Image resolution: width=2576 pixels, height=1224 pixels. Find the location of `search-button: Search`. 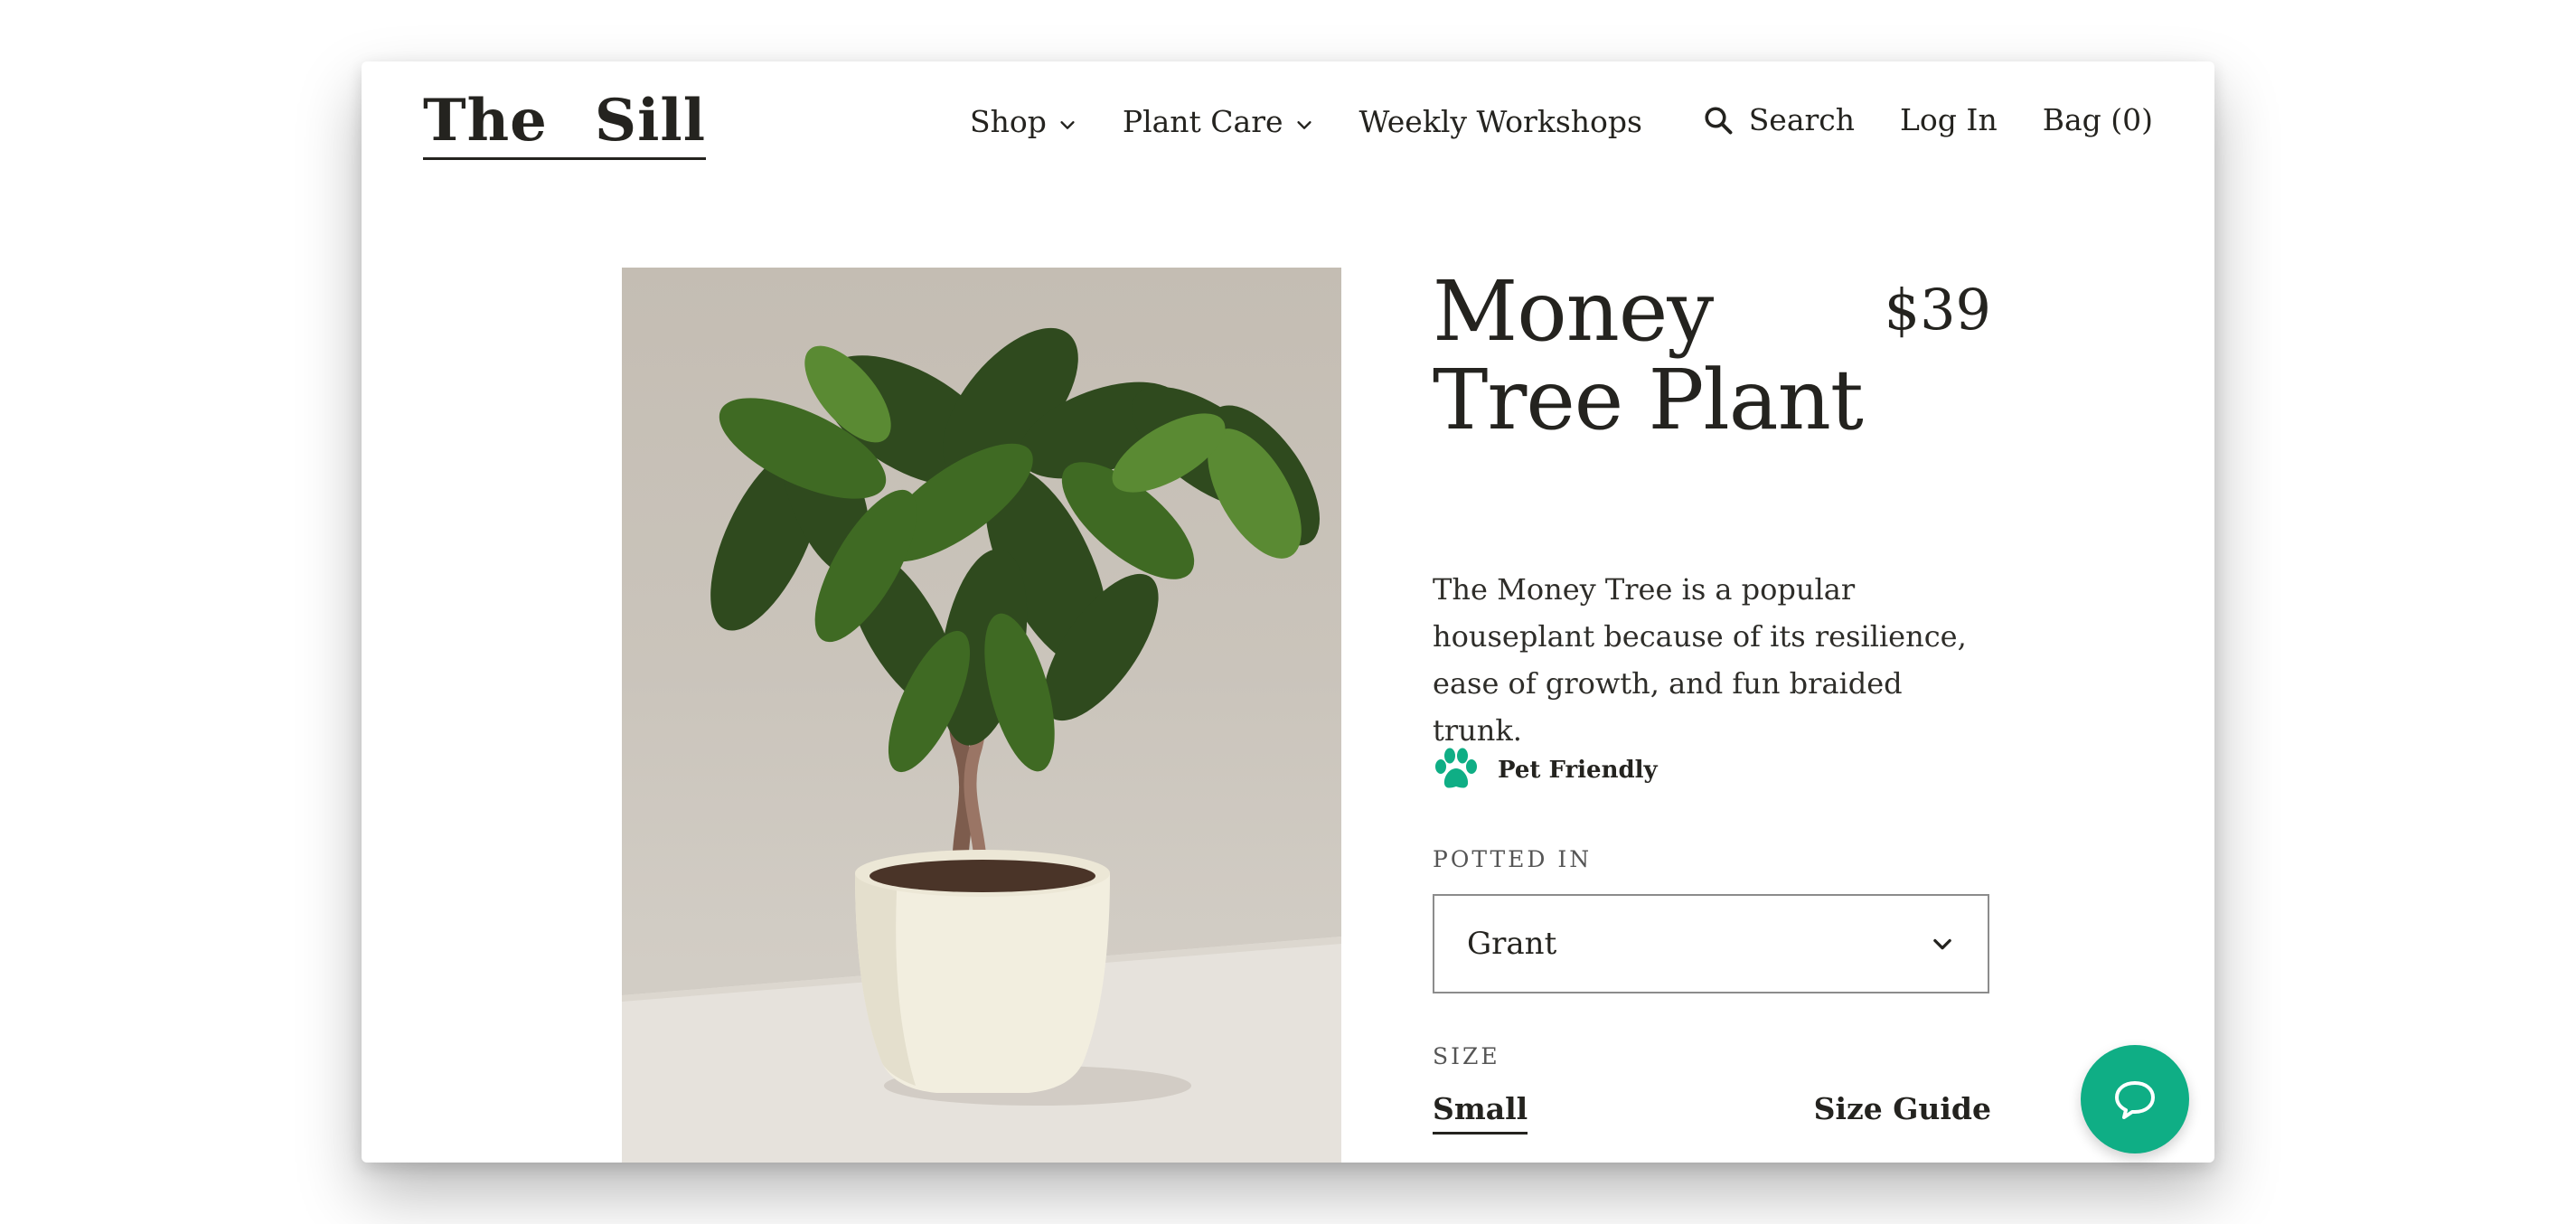

search-button: Search is located at coordinates (1779, 120).